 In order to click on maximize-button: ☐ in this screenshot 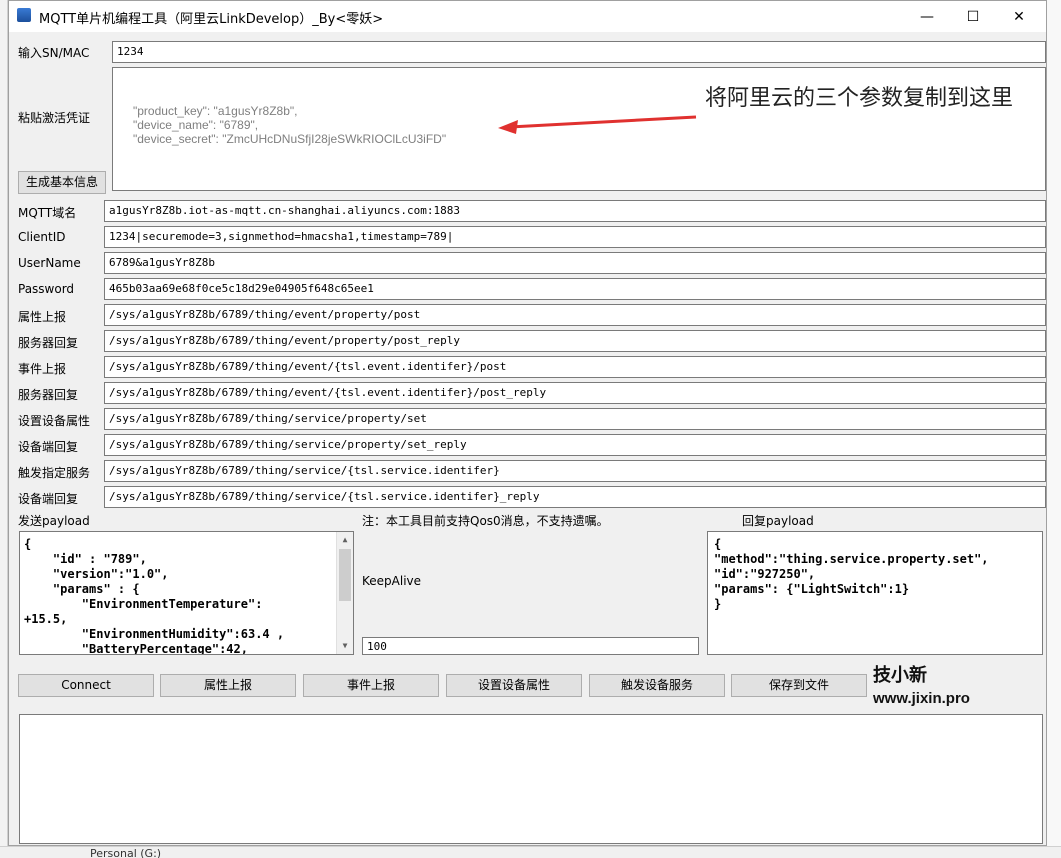, I will do `click(973, 16)`.